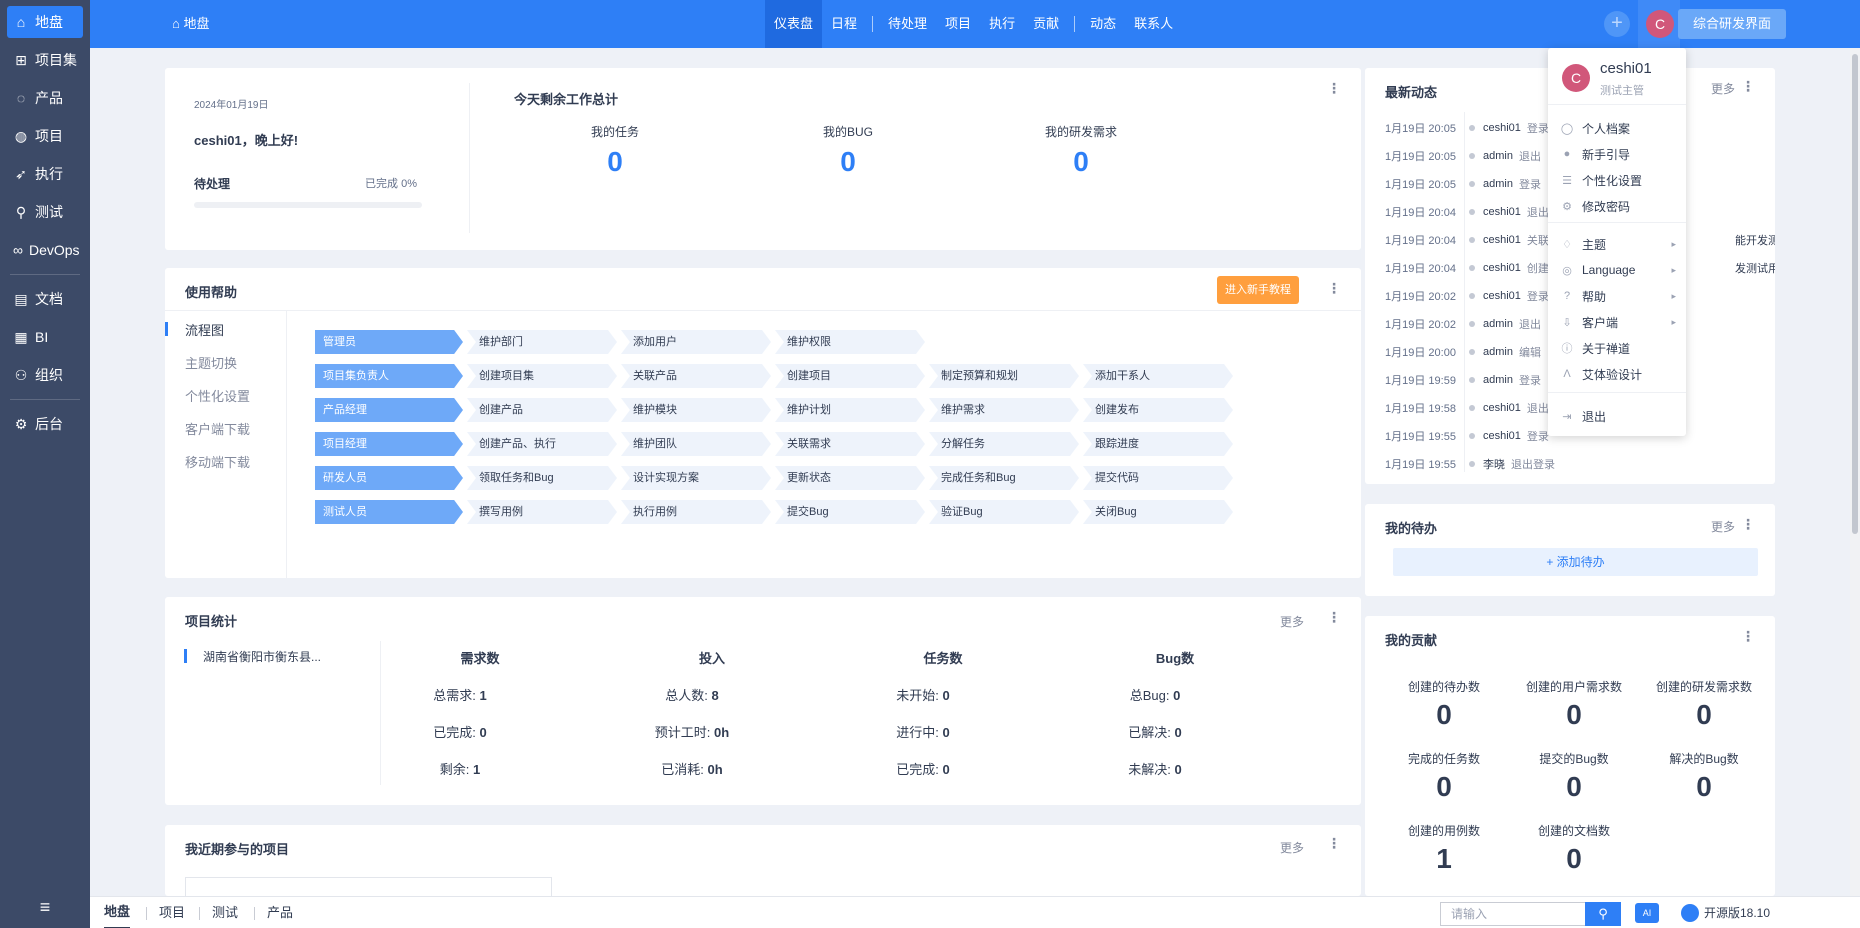  What do you see at coordinates (45, 212) in the screenshot?
I see `sidebar-item-5: ⚲ 测试` at bounding box center [45, 212].